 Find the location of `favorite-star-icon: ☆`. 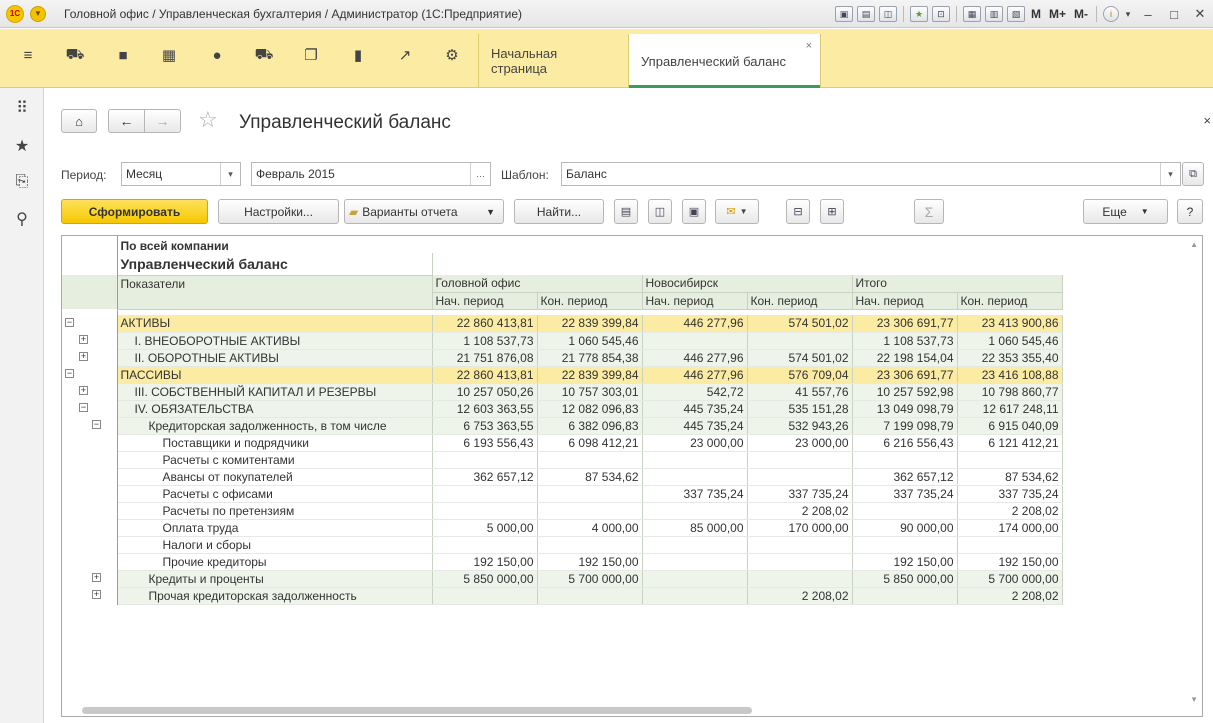

favorite-star-icon: ☆ is located at coordinates (208, 120).